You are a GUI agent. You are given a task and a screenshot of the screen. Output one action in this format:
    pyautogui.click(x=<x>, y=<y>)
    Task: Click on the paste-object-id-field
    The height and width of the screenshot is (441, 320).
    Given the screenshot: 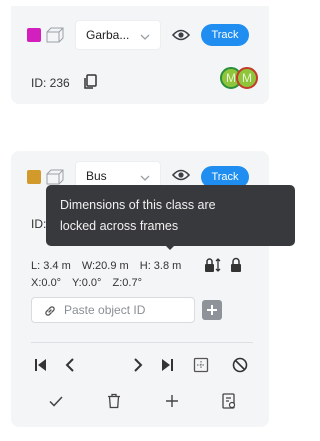 What is the action you would take?
    pyautogui.click(x=113, y=310)
    